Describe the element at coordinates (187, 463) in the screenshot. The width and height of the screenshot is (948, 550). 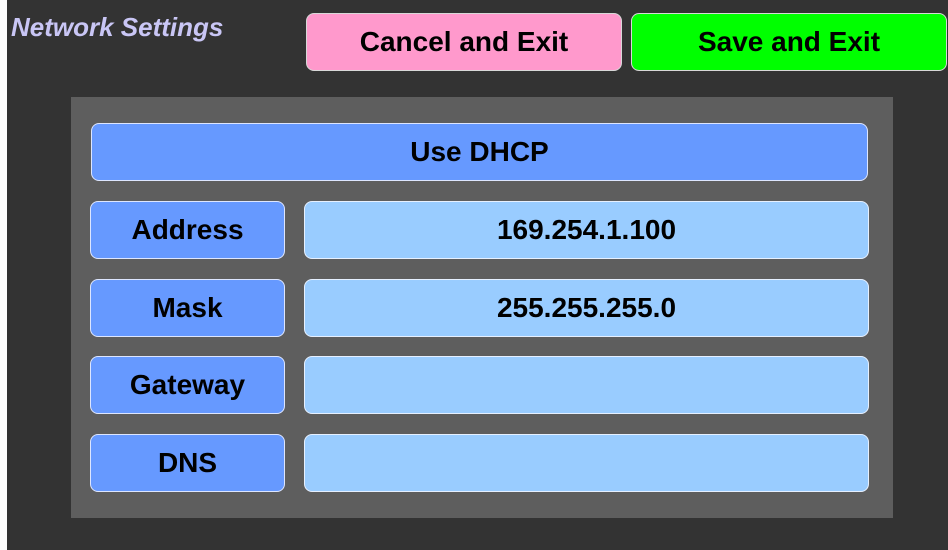
I see `dns-label: DNS` at that location.